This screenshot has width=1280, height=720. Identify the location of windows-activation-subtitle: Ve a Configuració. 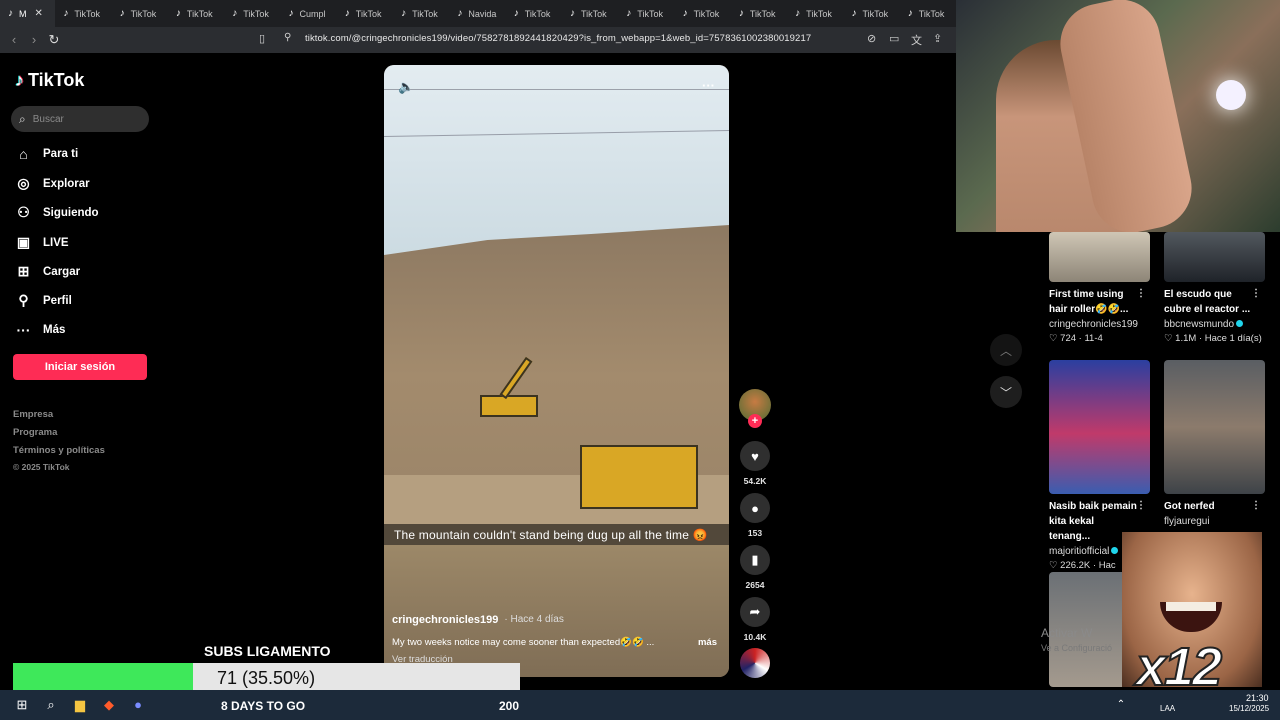
(1077, 648).